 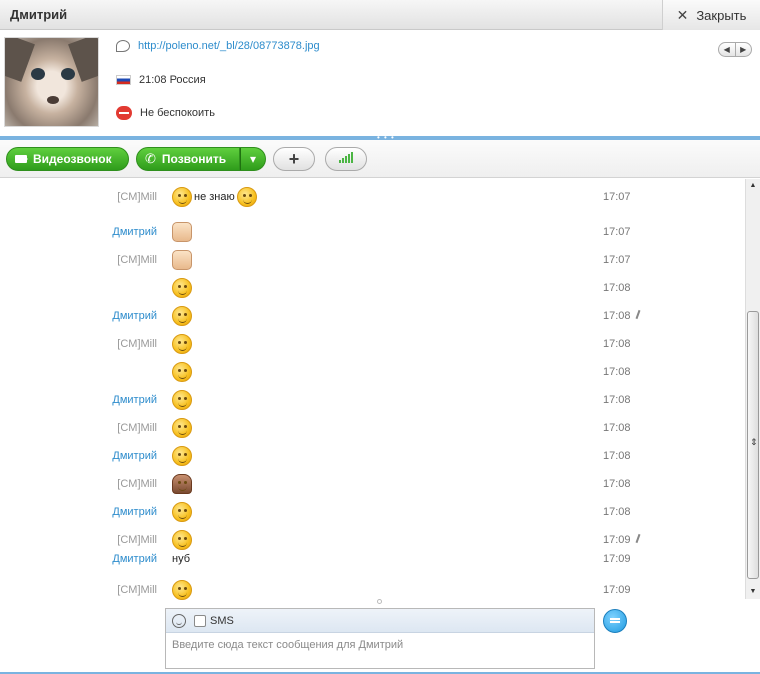 What do you see at coordinates (123, 80) in the screenshot?
I see `russia-flag-icon` at bounding box center [123, 80].